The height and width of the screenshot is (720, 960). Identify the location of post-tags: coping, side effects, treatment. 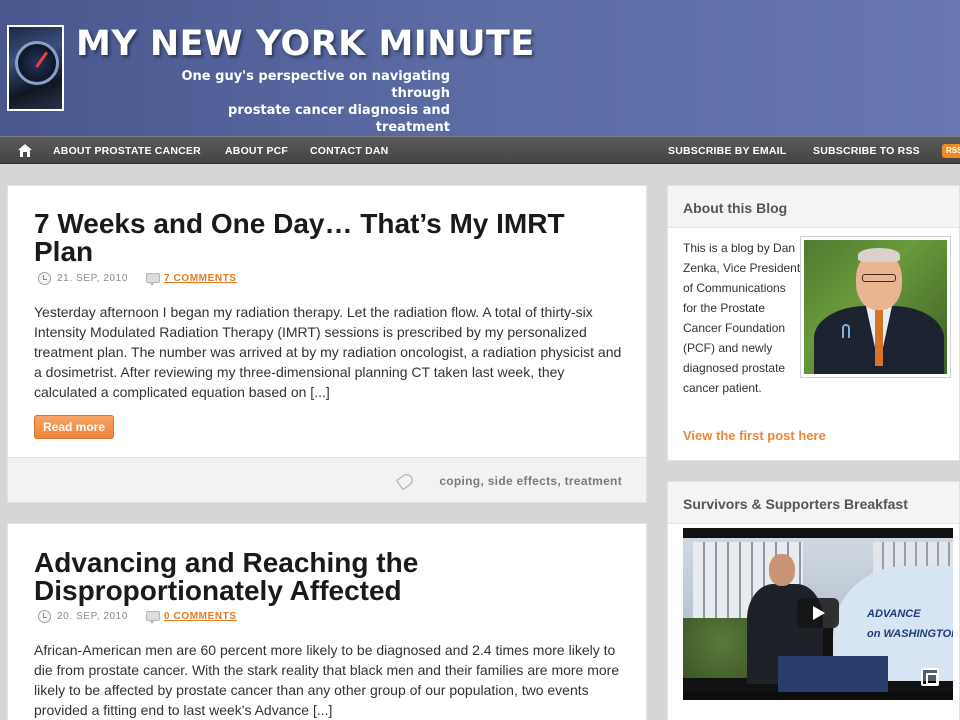
(530, 481).